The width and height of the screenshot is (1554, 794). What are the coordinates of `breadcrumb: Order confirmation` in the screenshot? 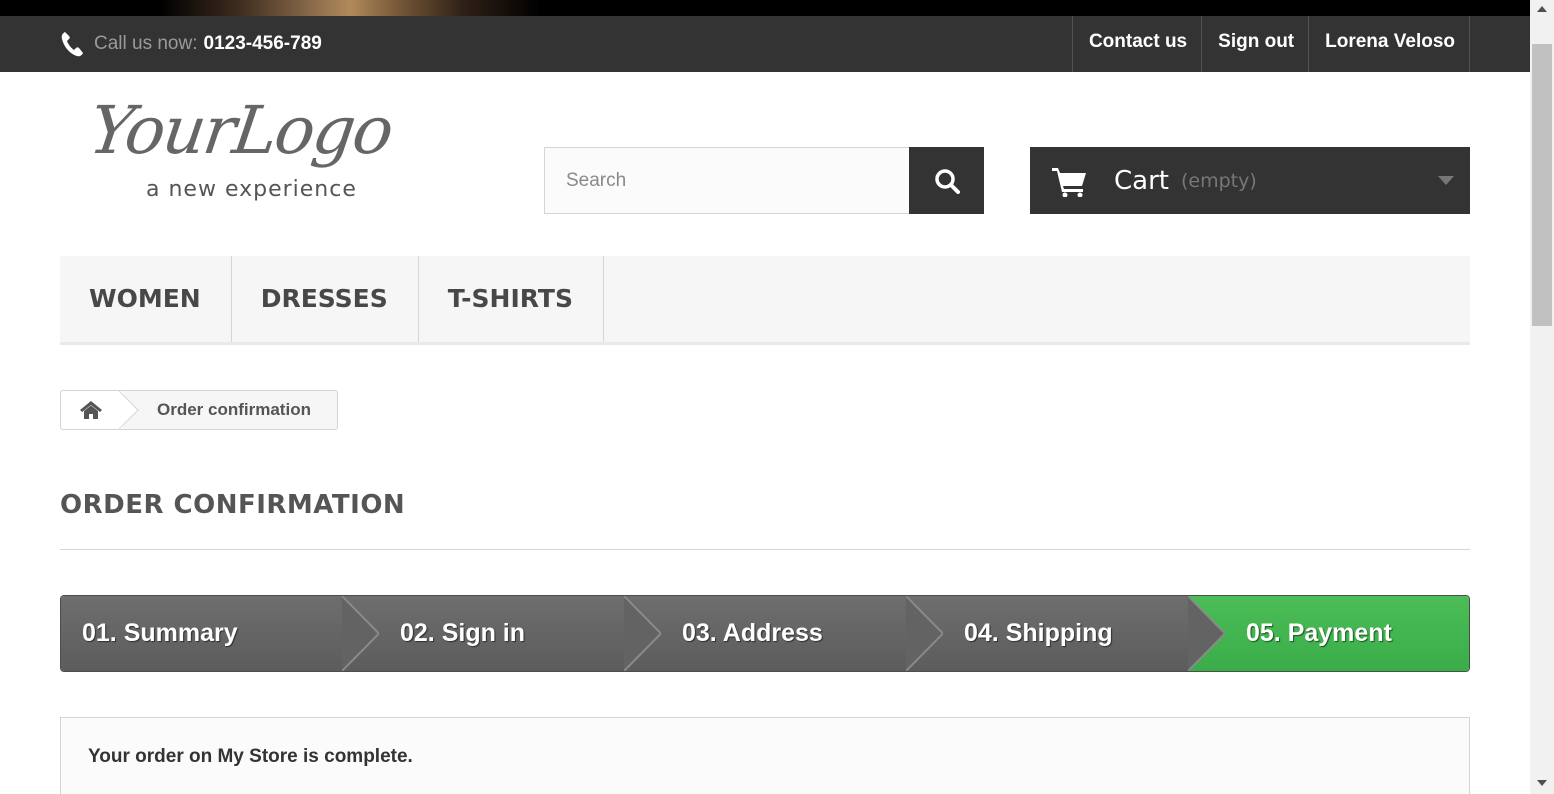 It's located at (199, 410).